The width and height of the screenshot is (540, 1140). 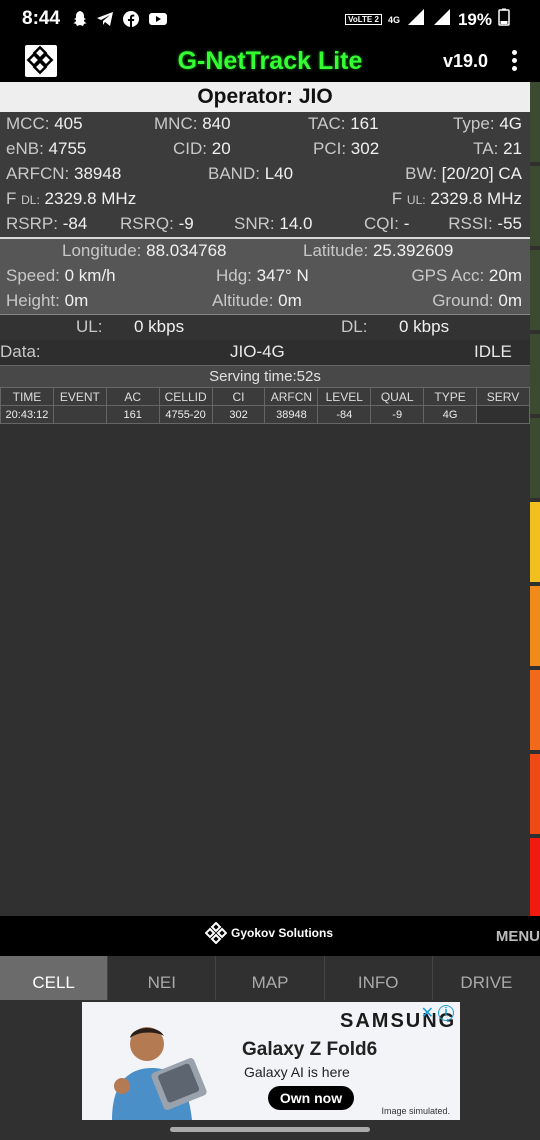 I want to click on col-type: TYPE, so click(x=450, y=396).